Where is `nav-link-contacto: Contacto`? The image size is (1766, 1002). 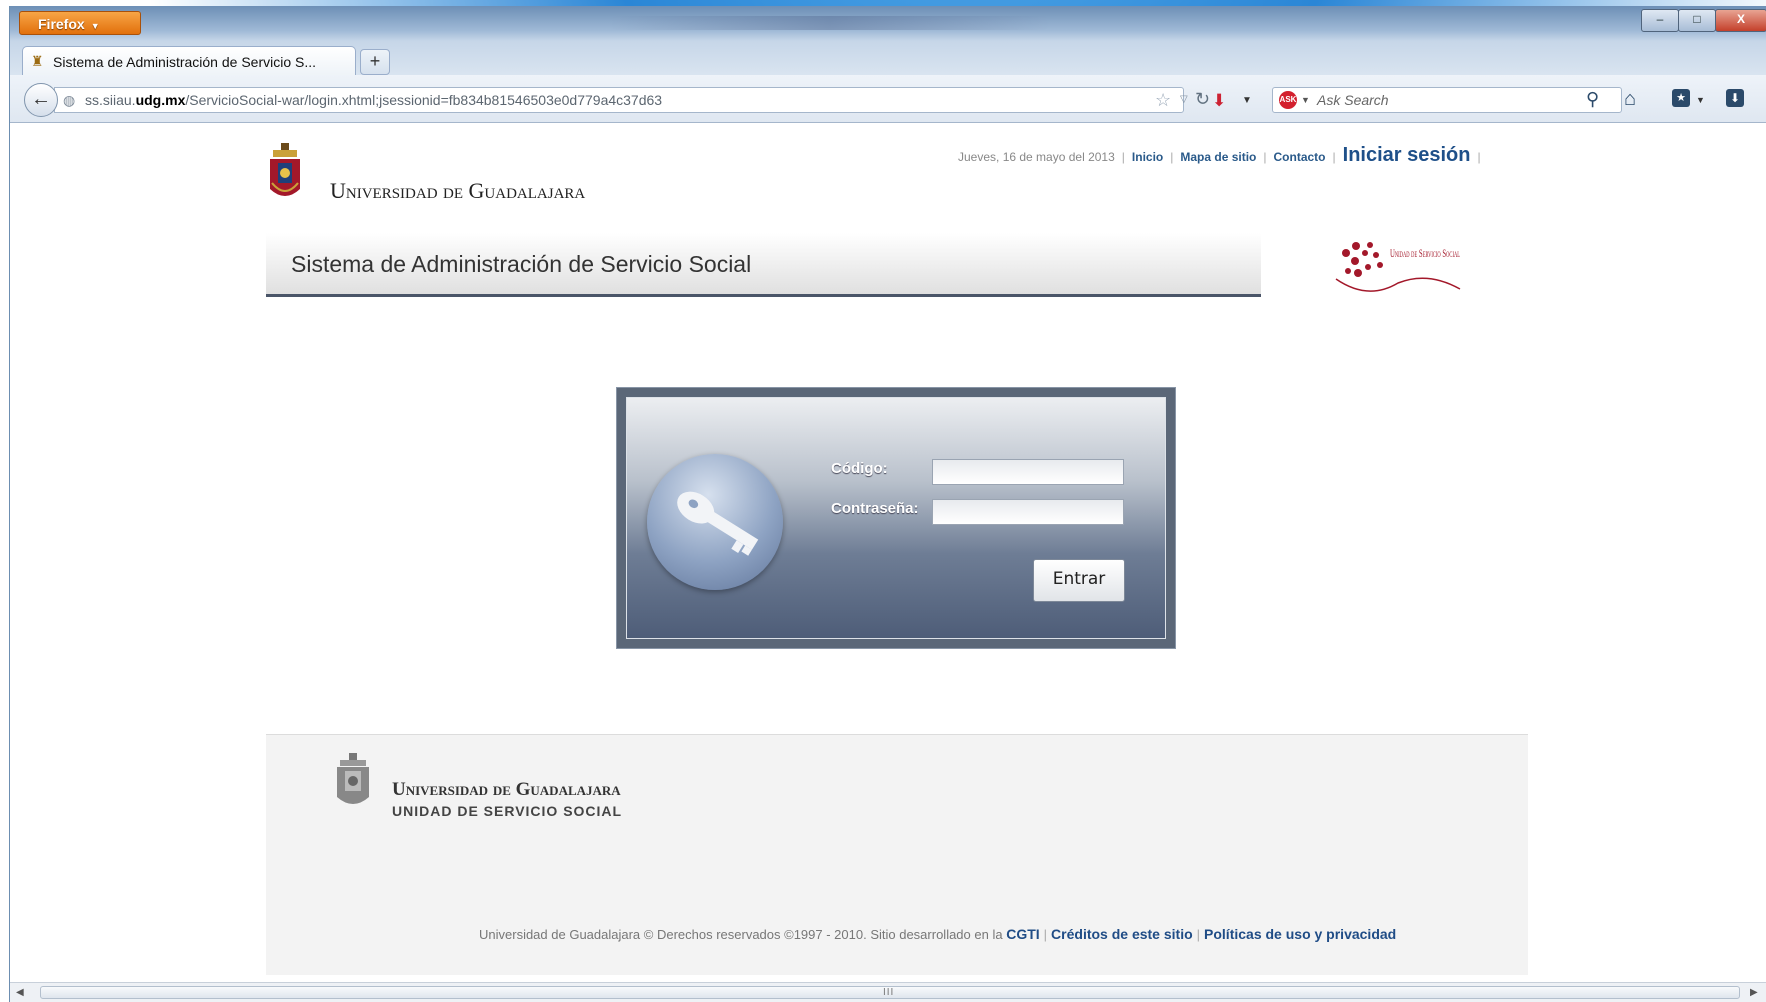 nav-link-contacto: Contacto is located at coordinates (1300, 157).